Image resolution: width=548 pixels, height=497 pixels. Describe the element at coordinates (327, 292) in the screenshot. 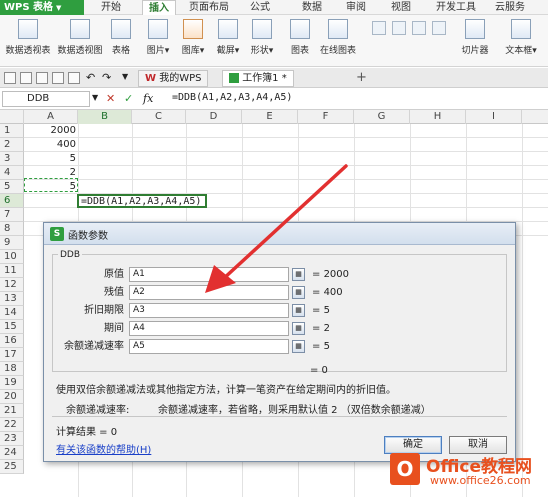

I see `arg-result: = 400` at that location.